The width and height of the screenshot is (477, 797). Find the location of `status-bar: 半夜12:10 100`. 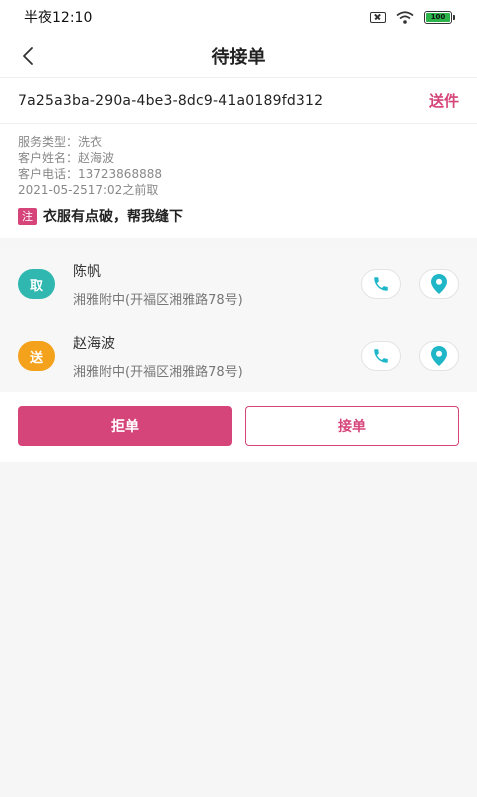

status-bar: 半夜12:10 100 is located at coordinates (238, 17).